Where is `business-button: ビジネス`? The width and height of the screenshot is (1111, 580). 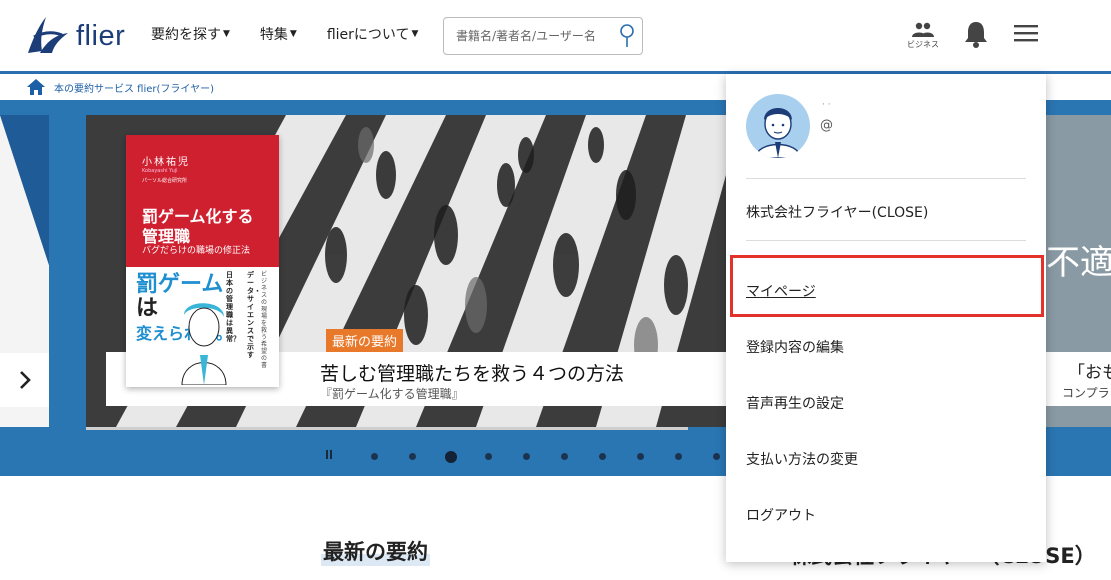 business-button: ビジネス is located at coordinates (923, 36).